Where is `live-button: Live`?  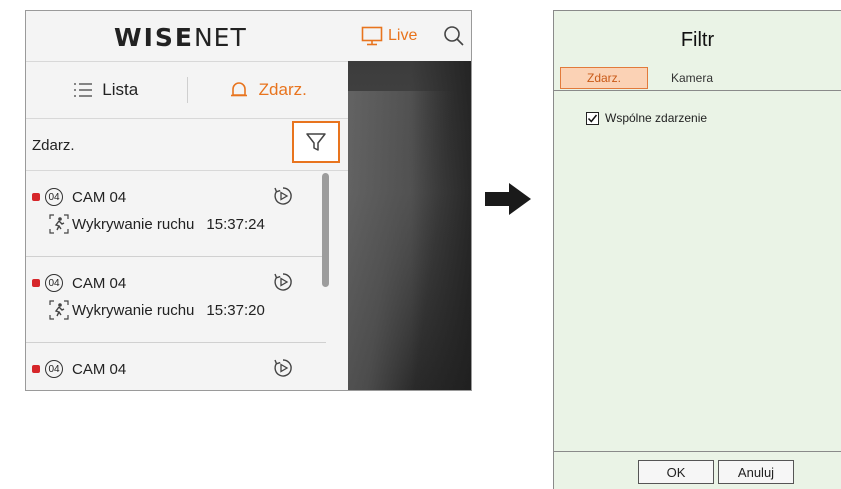 live-button: Live is located at coordinates (389, 36).